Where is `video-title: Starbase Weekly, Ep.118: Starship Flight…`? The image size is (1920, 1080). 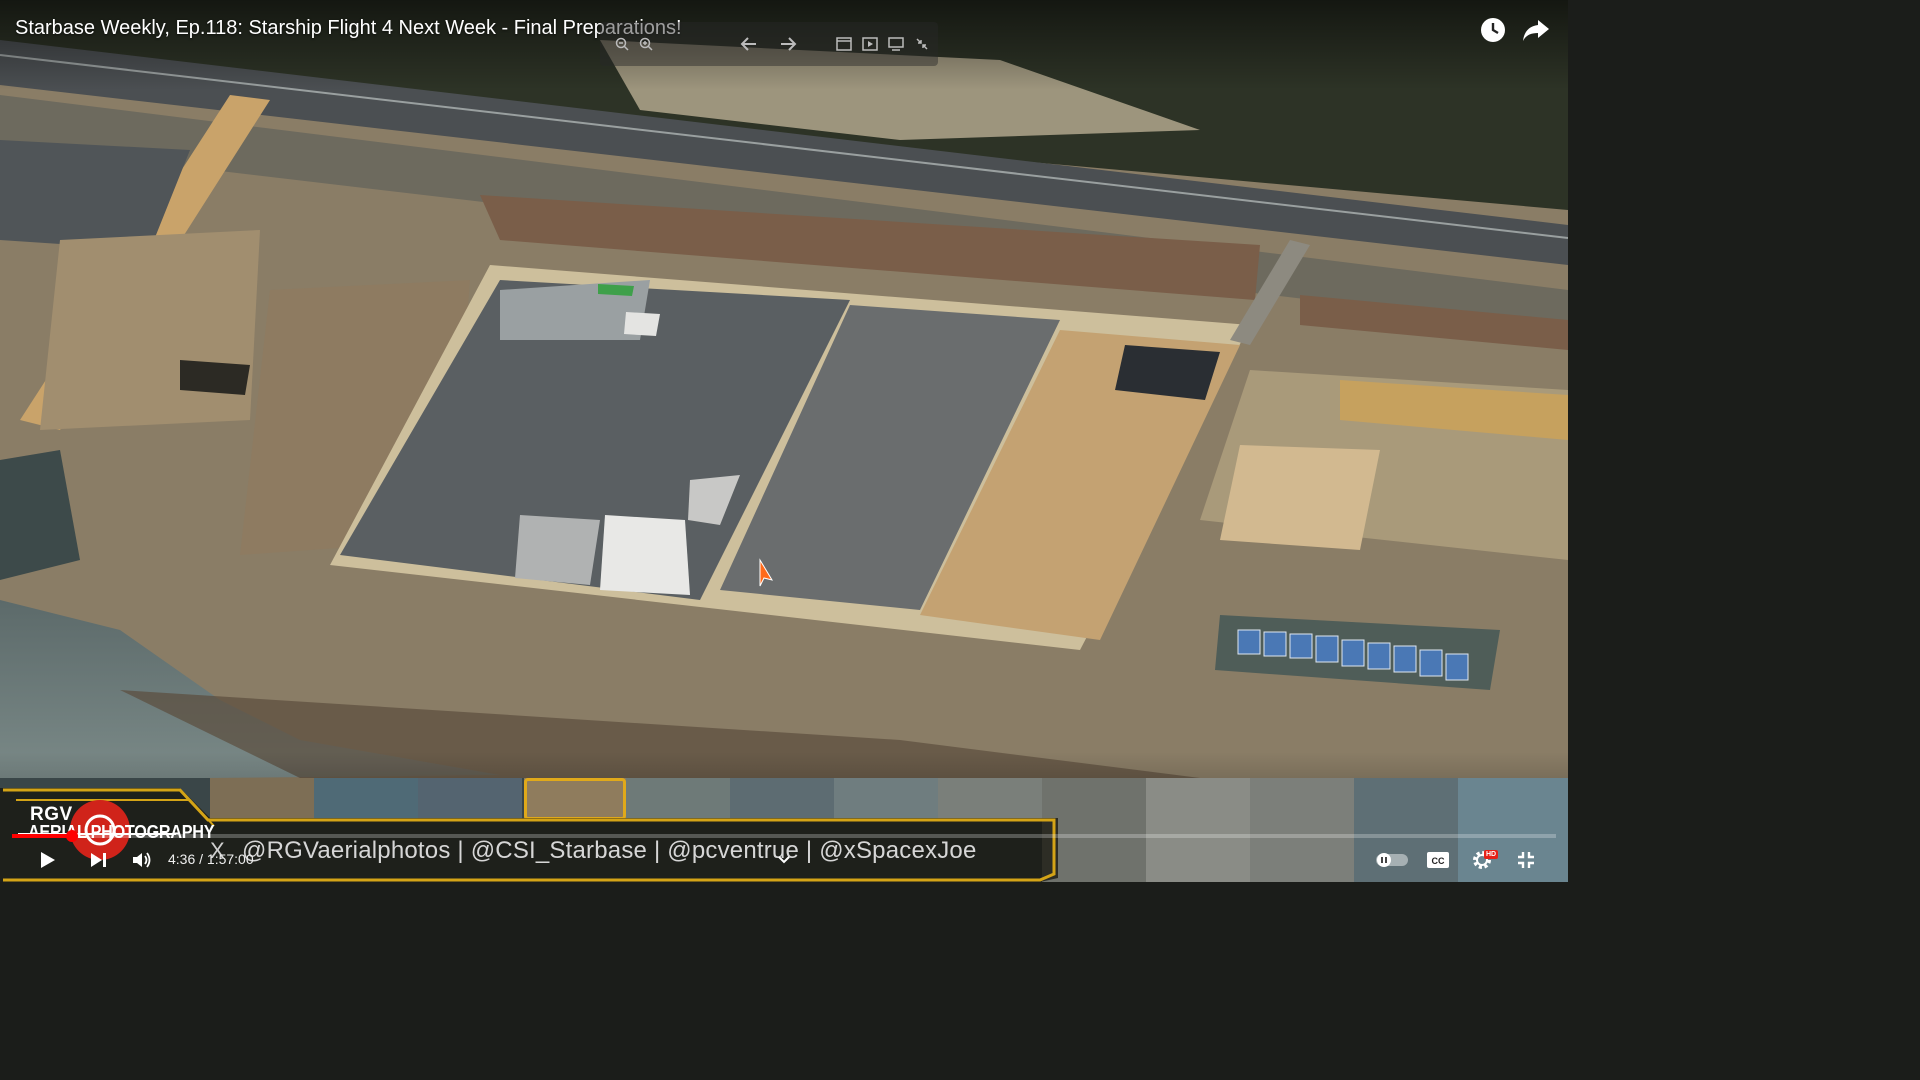
video-title: Starbase Weekly, Ep.118: Starship Flight… is located at coordinates (348, 28).